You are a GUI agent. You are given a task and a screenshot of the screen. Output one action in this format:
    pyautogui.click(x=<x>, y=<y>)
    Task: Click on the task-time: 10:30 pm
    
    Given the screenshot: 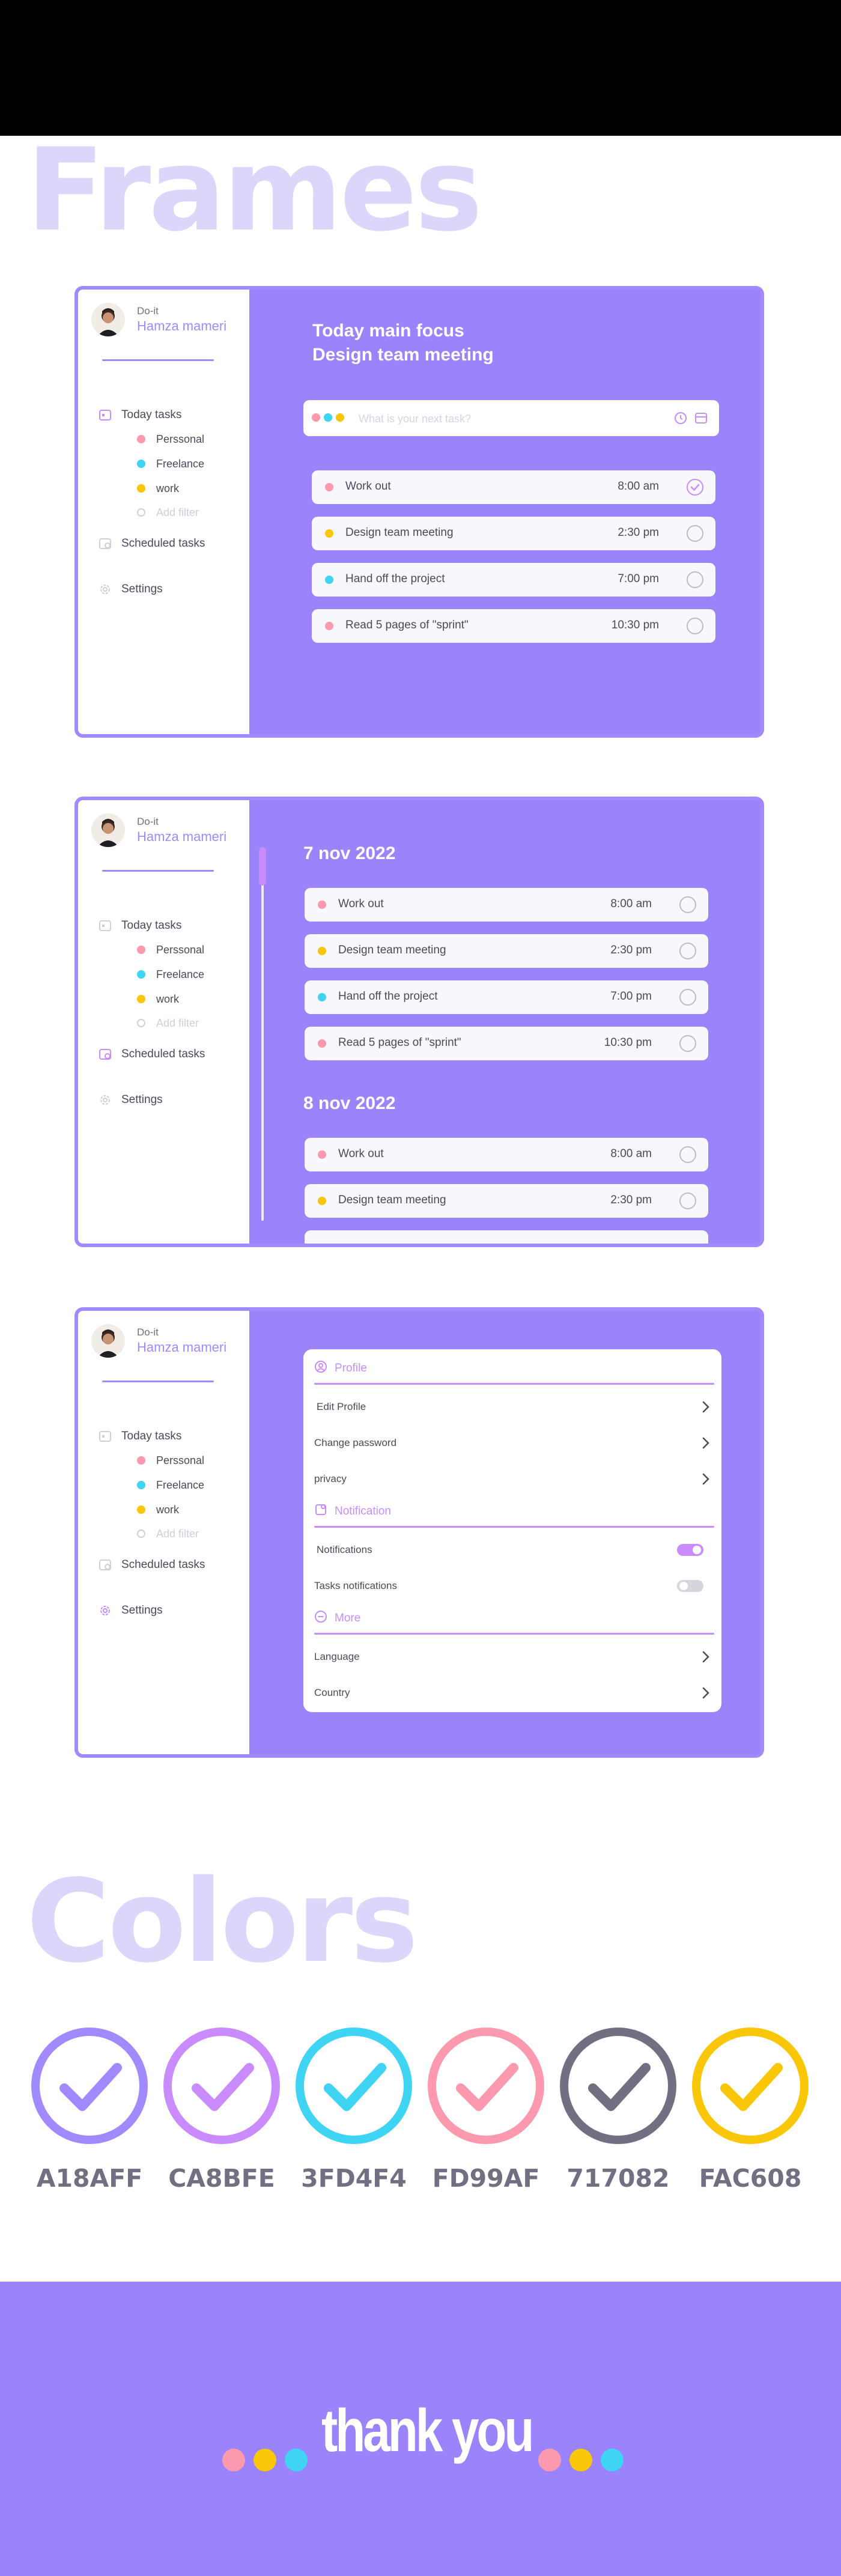 What is the action you would take?
    pyautogui.click(x=628, y=1042)
    